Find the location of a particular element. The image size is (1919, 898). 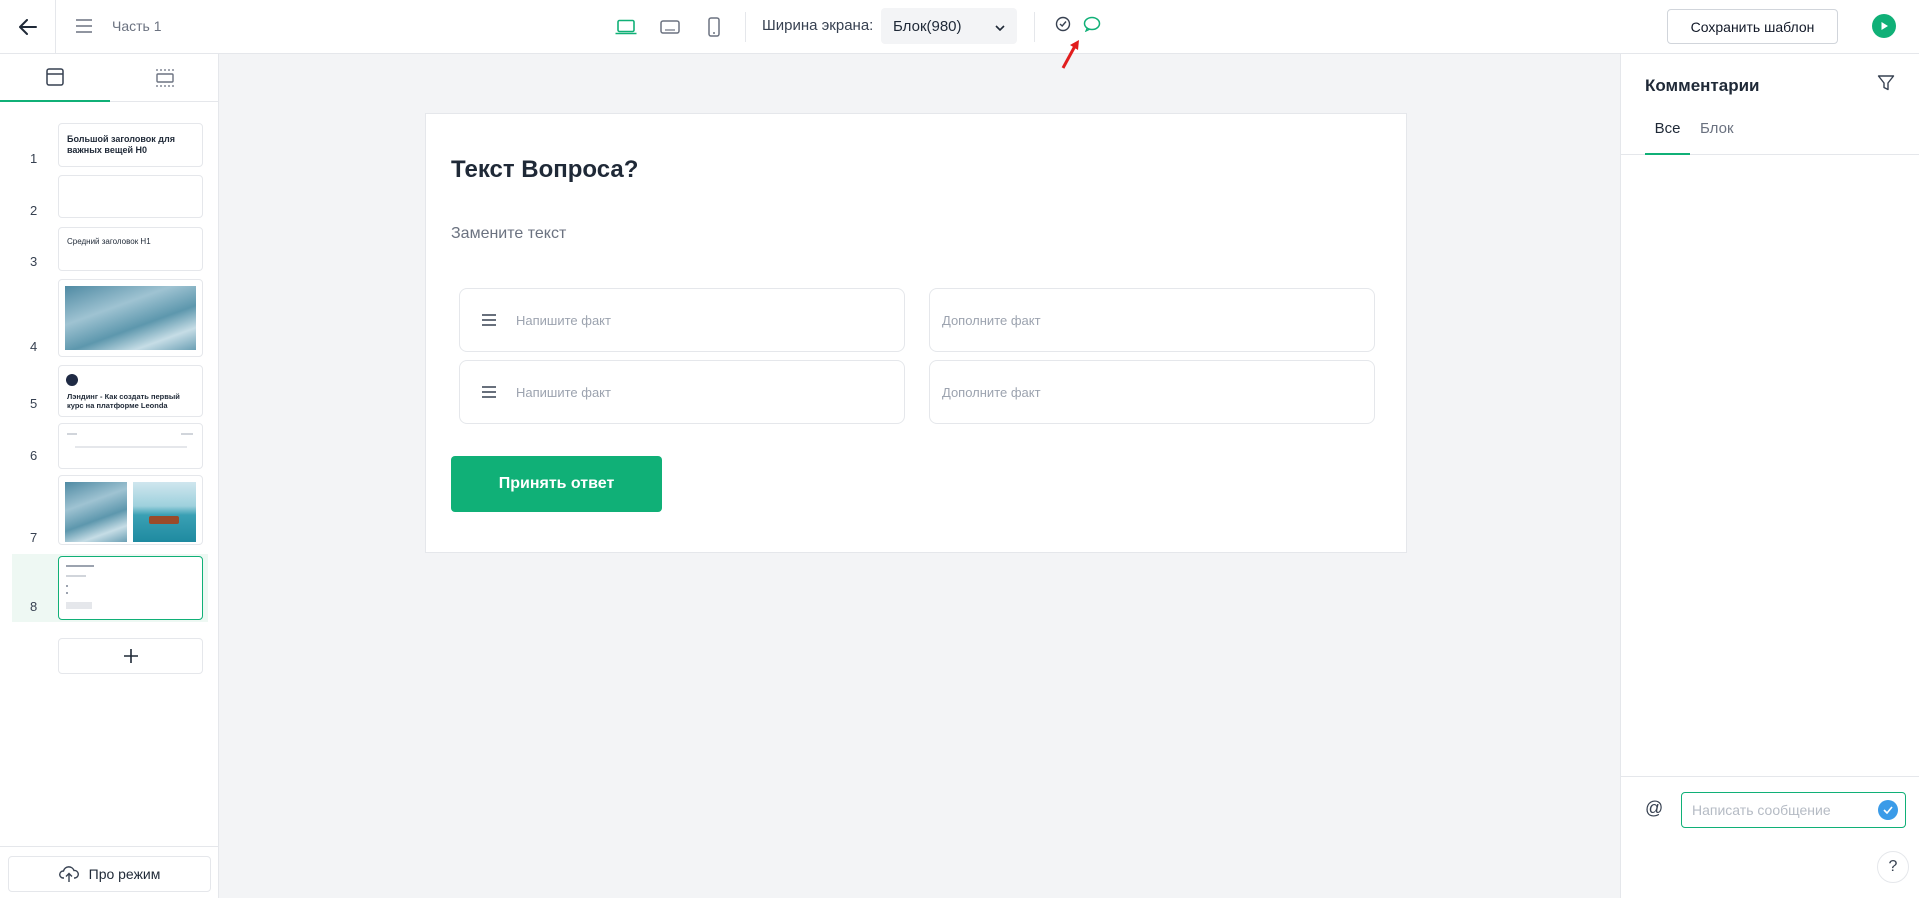

layout-icon is located at coordinates (55, 77).